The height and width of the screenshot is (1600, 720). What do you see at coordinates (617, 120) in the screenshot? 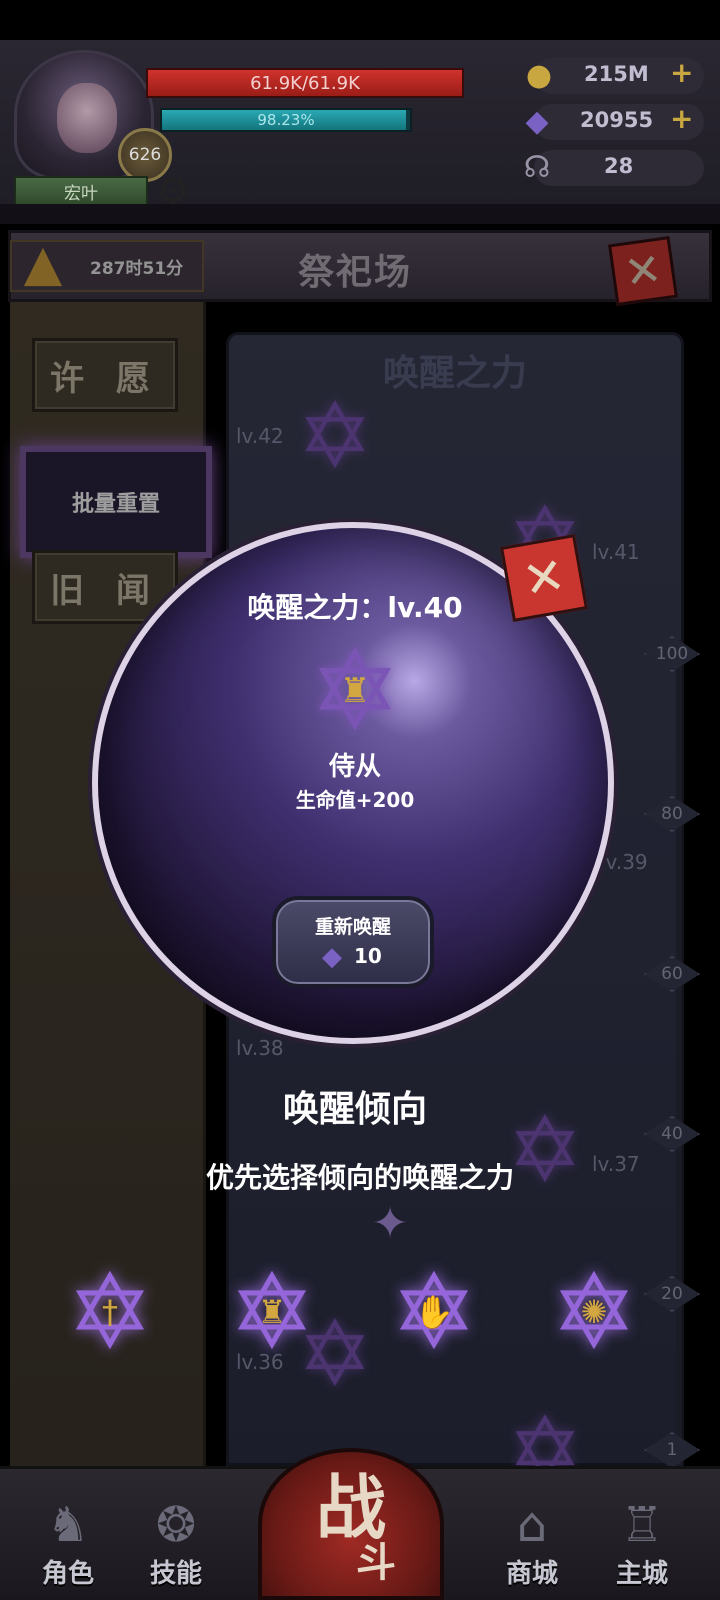
I see `crystal-value: 20955` at bounding box center [617, 120].